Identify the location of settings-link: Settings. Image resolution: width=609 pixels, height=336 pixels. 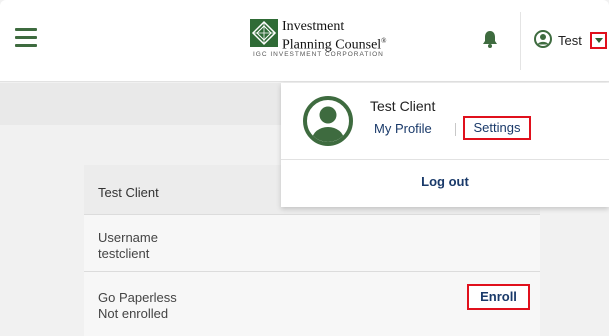
(497, 128).